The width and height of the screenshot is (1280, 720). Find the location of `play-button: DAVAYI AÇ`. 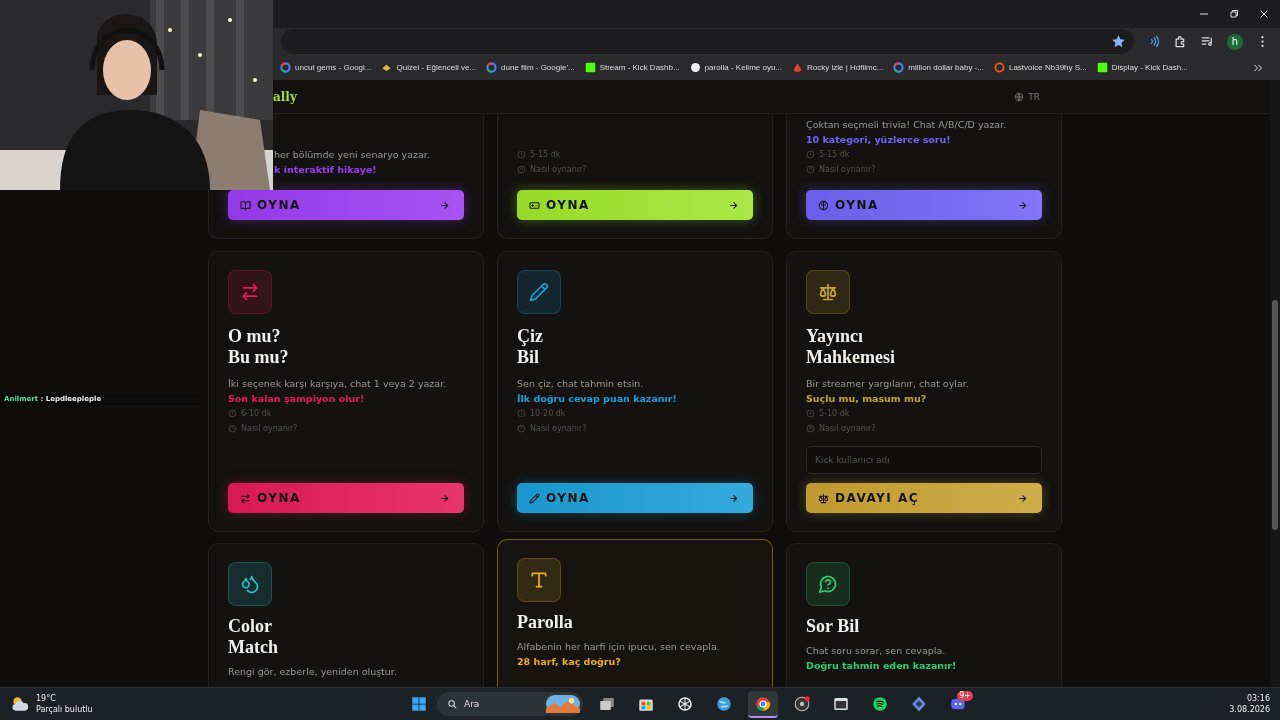

play-button: DAVAYI AÇ is located at coordinates (924, 498).